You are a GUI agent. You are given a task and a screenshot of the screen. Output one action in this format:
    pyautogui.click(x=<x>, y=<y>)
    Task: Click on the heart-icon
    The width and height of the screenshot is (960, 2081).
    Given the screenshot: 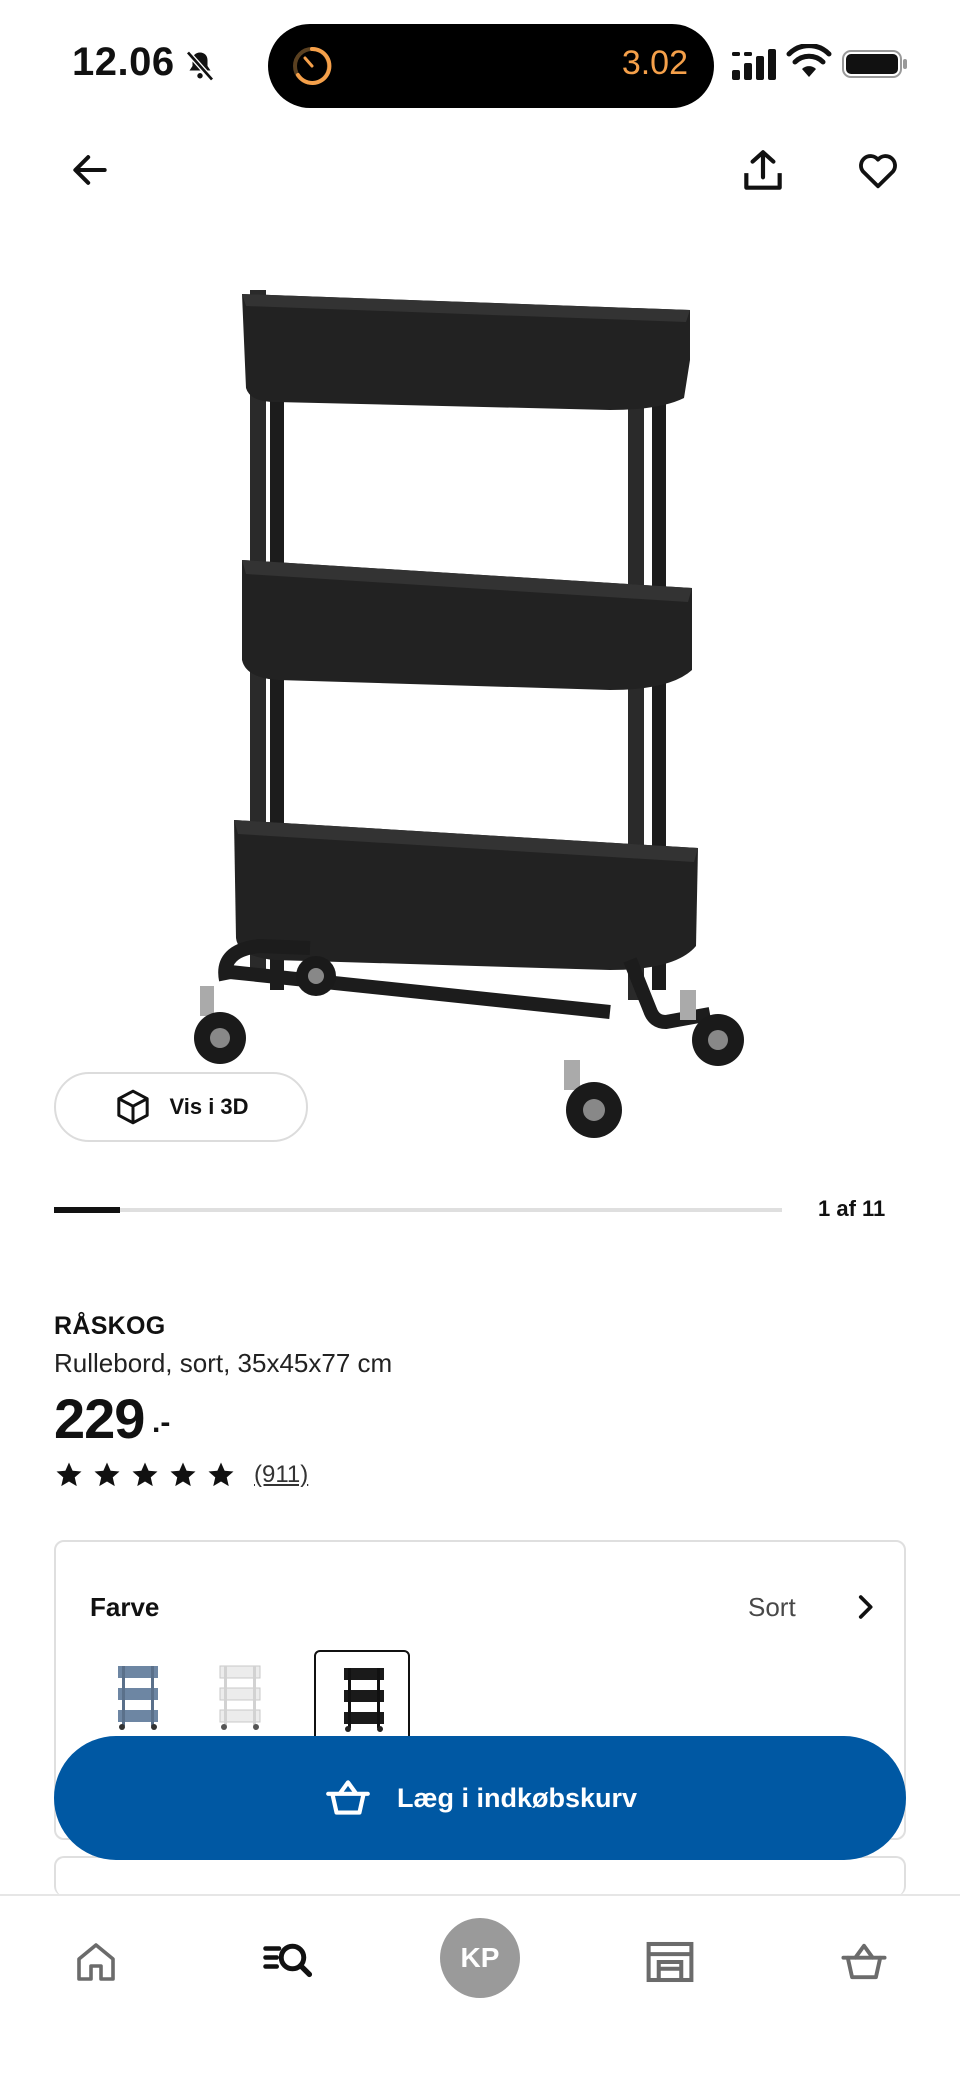 What is the action you would take?
    pyautogui.click(x=878, y=171)
    